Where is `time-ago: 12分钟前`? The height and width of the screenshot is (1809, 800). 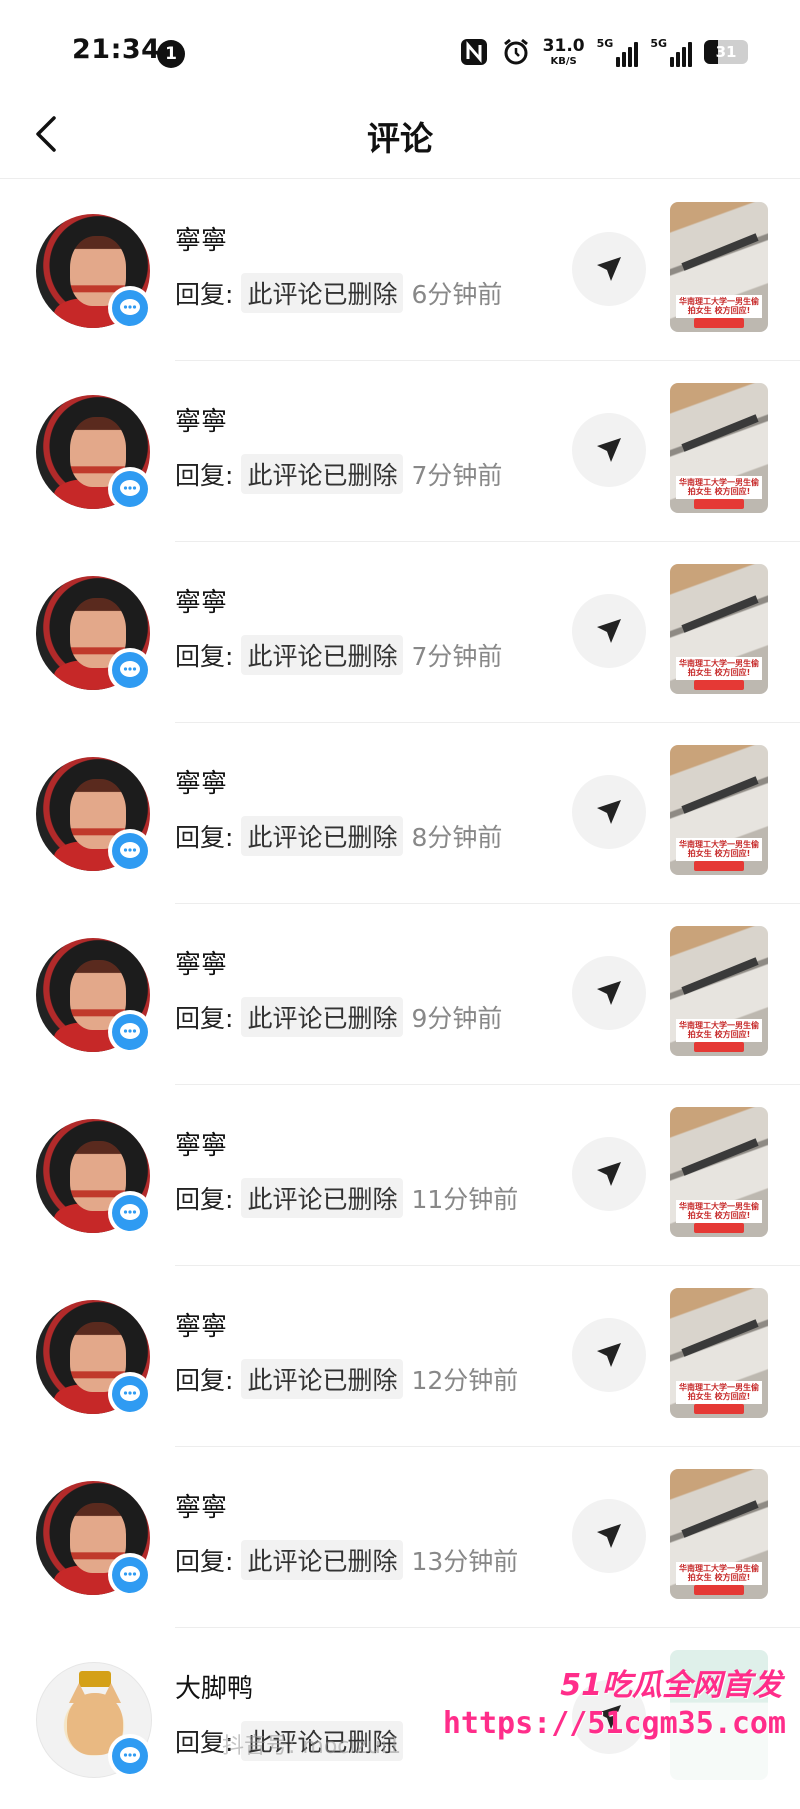
time-ago: 12分钟前 is located at coordinates (465, 1380).